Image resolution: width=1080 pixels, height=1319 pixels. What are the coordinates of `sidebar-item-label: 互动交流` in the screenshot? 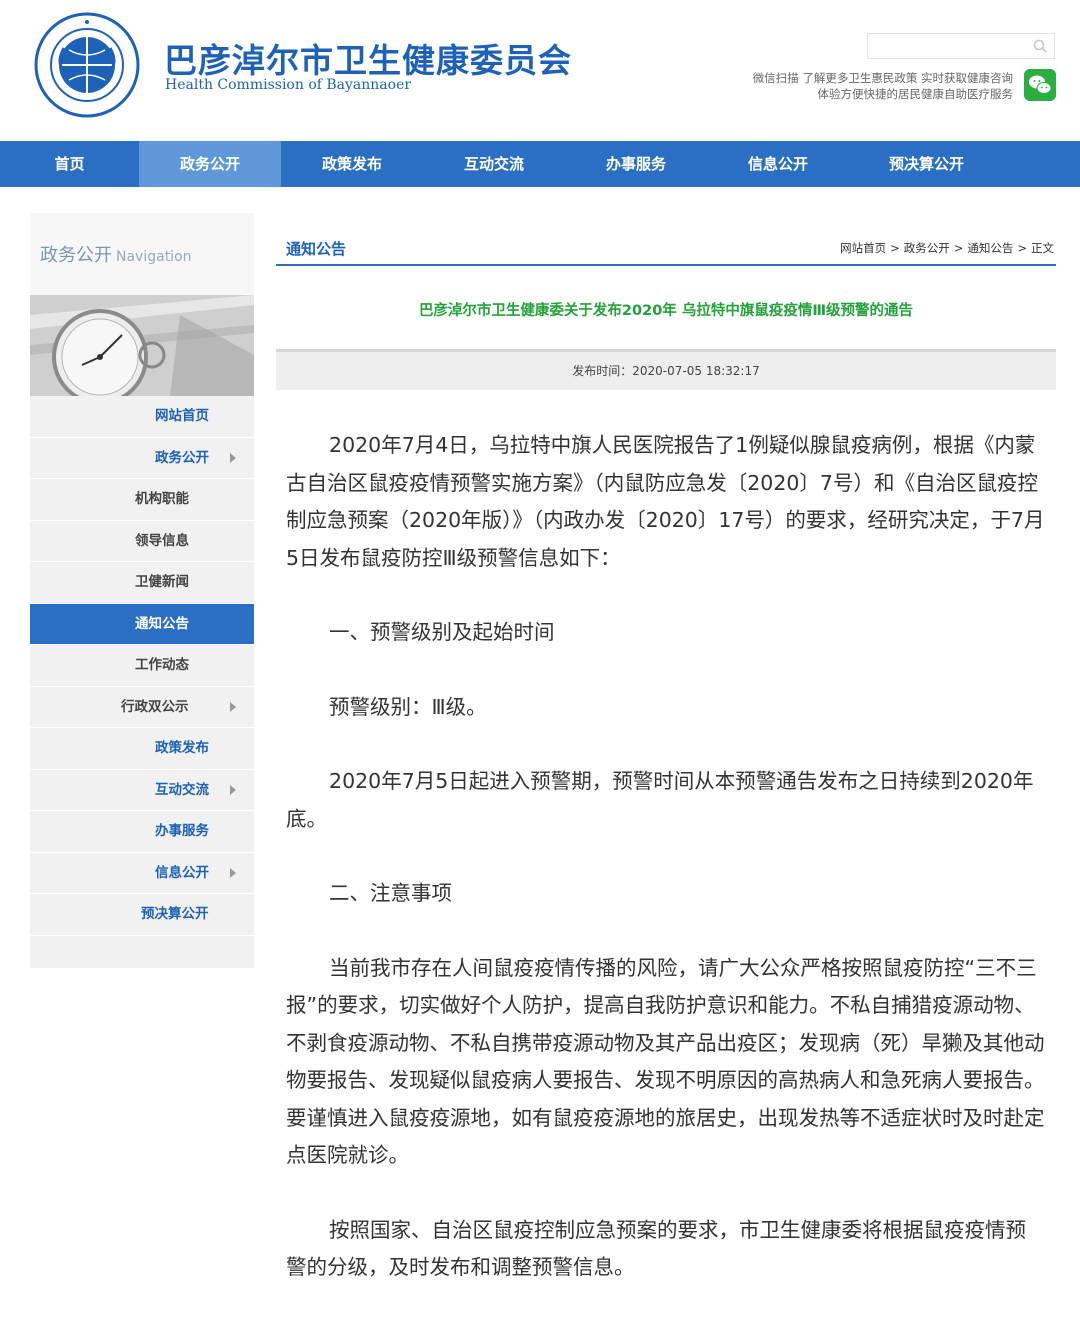 It's located at (182, 789).